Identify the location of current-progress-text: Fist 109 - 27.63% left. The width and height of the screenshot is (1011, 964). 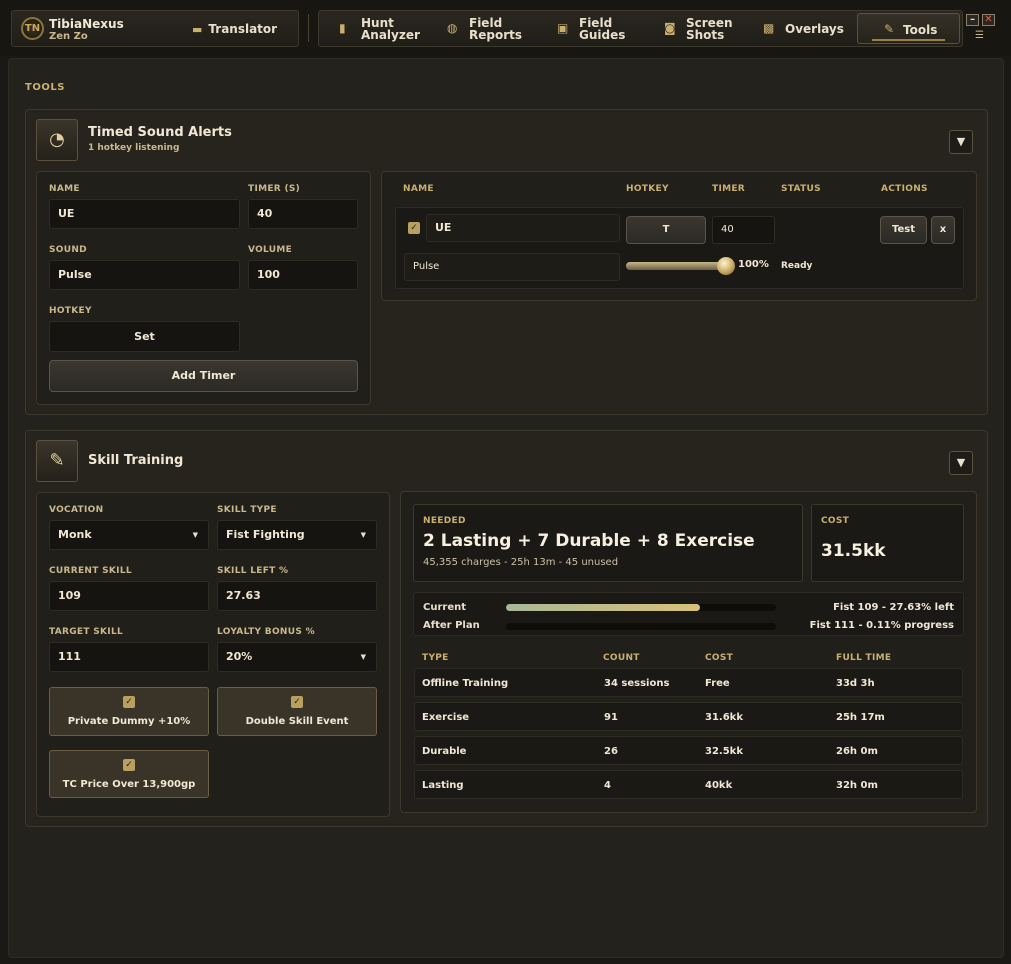
(893, 607).